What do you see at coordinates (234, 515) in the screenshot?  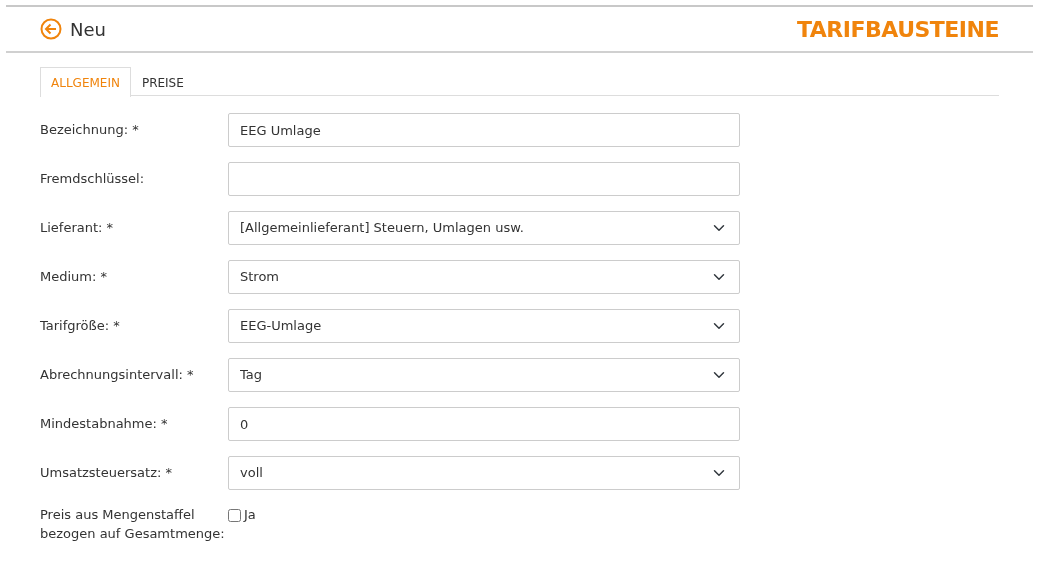 I see `checkbox` at bounding box center [234, 515].